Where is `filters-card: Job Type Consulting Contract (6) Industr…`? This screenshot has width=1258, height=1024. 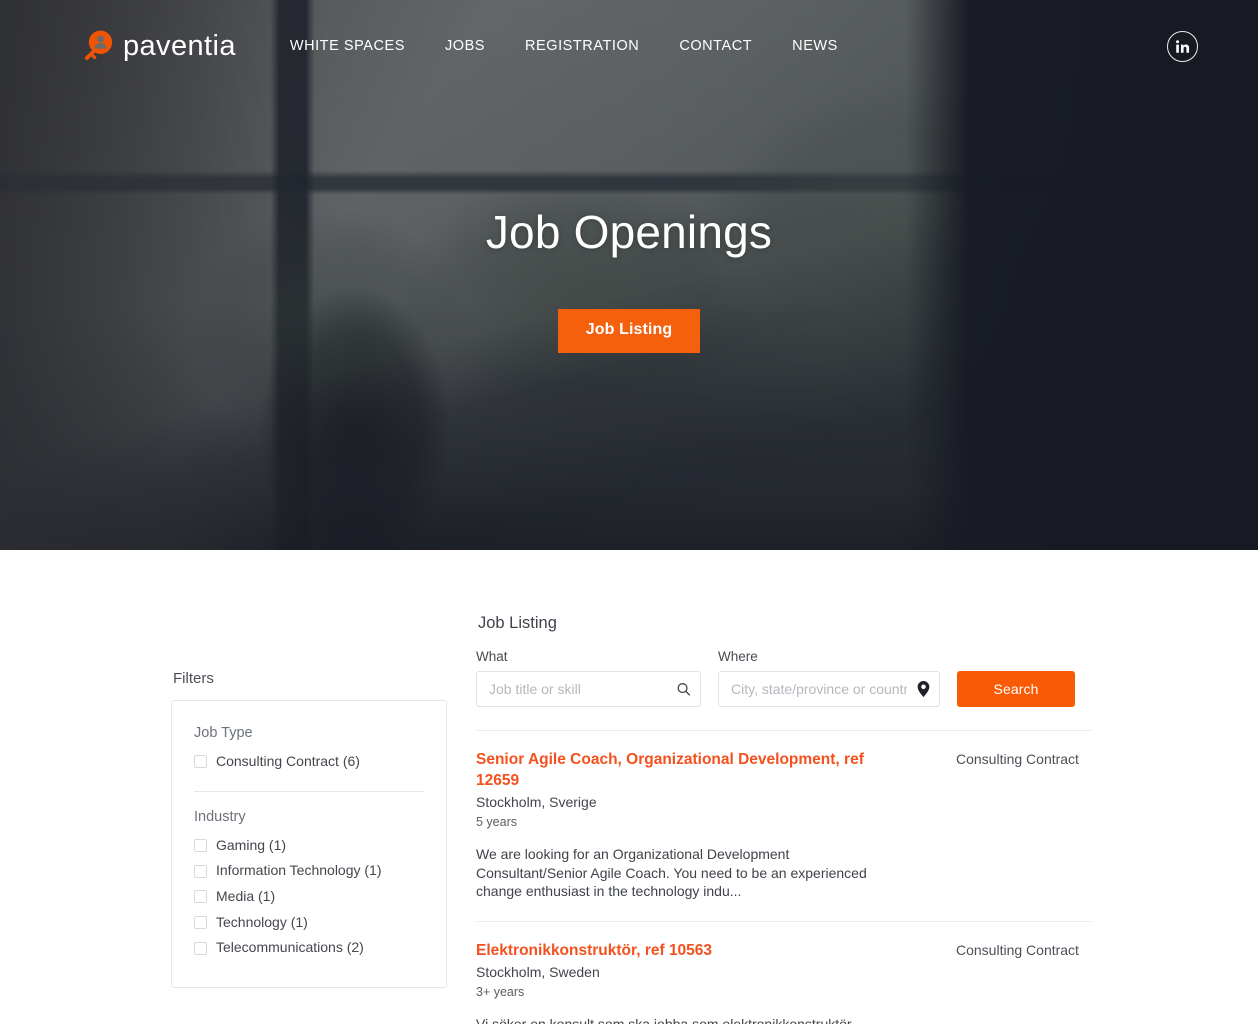 filters-card: Job Type Consulting Contract (6) Industr… is located at coordinates (309, 844).